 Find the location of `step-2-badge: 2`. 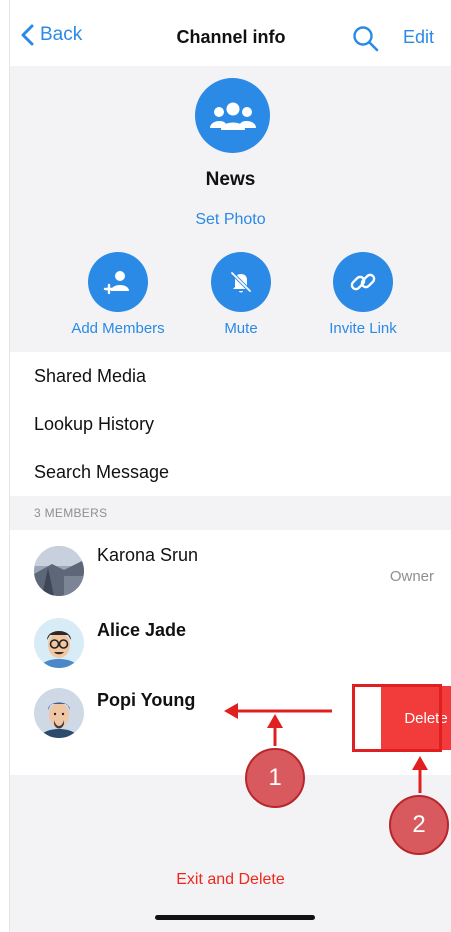

step-2-badge: 2 is located at coordinates (419, 825).